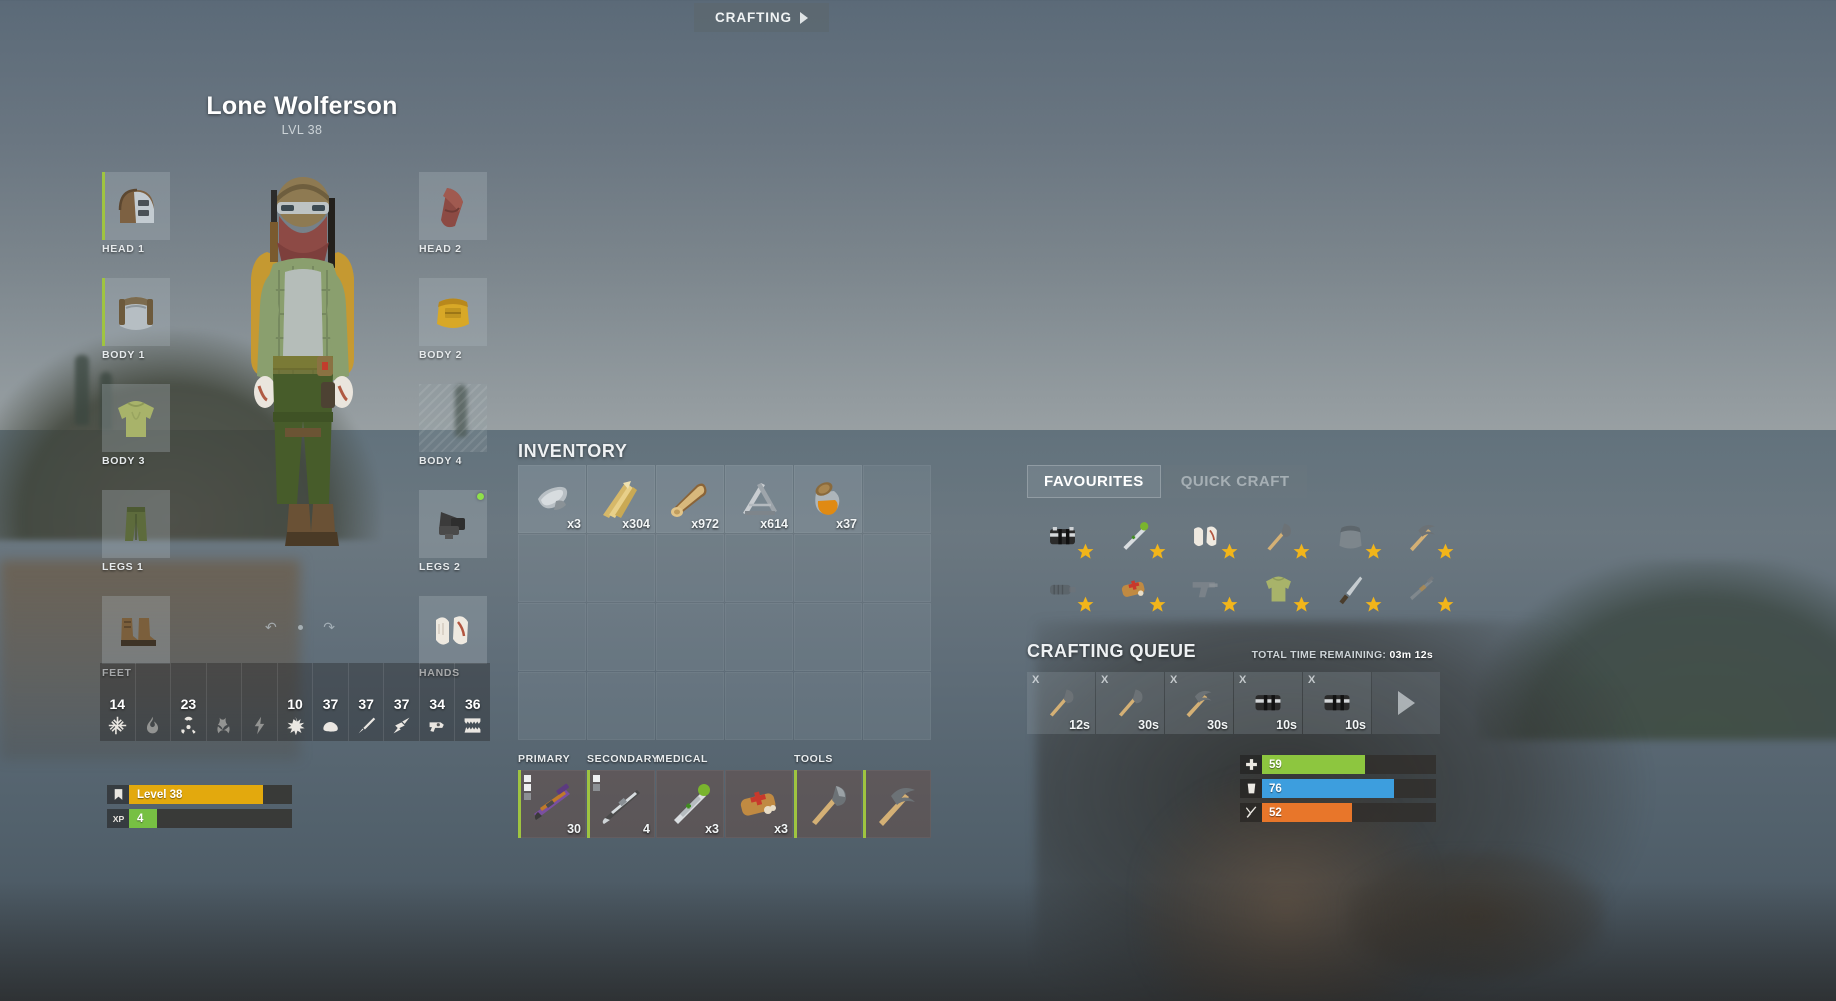 The width and height of the screenshot is (1836, 1001). I want to click on belt-label-secondary: SECONDARY, so click(623, 759).